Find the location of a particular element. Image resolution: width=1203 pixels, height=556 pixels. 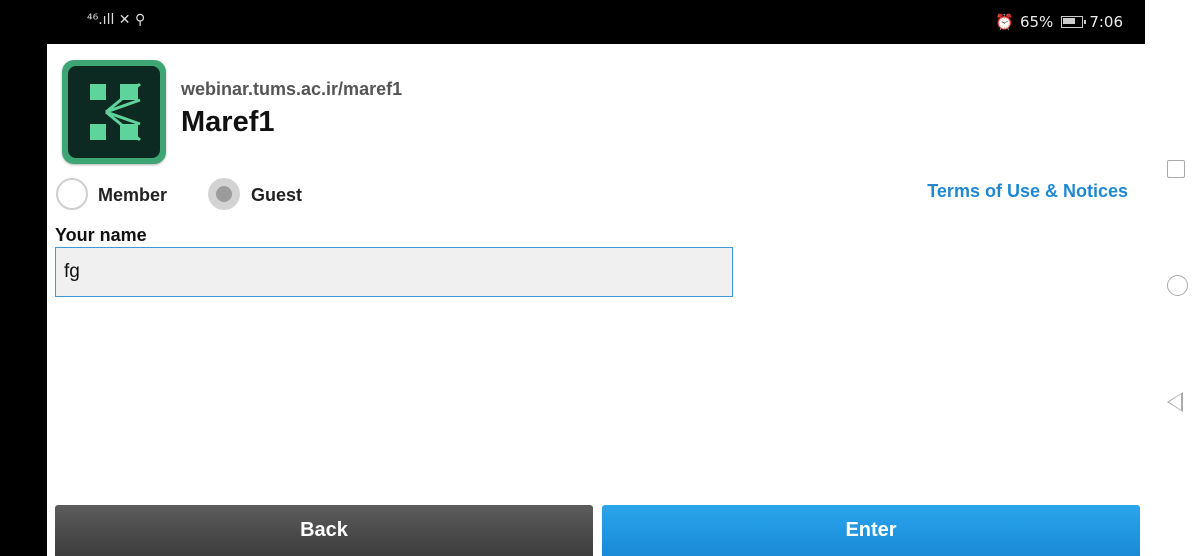

status-bar: ⁴⁶.ıll ✕ ⚲ ⏰ 65% 7:06 is located at coordinates (596, 22).